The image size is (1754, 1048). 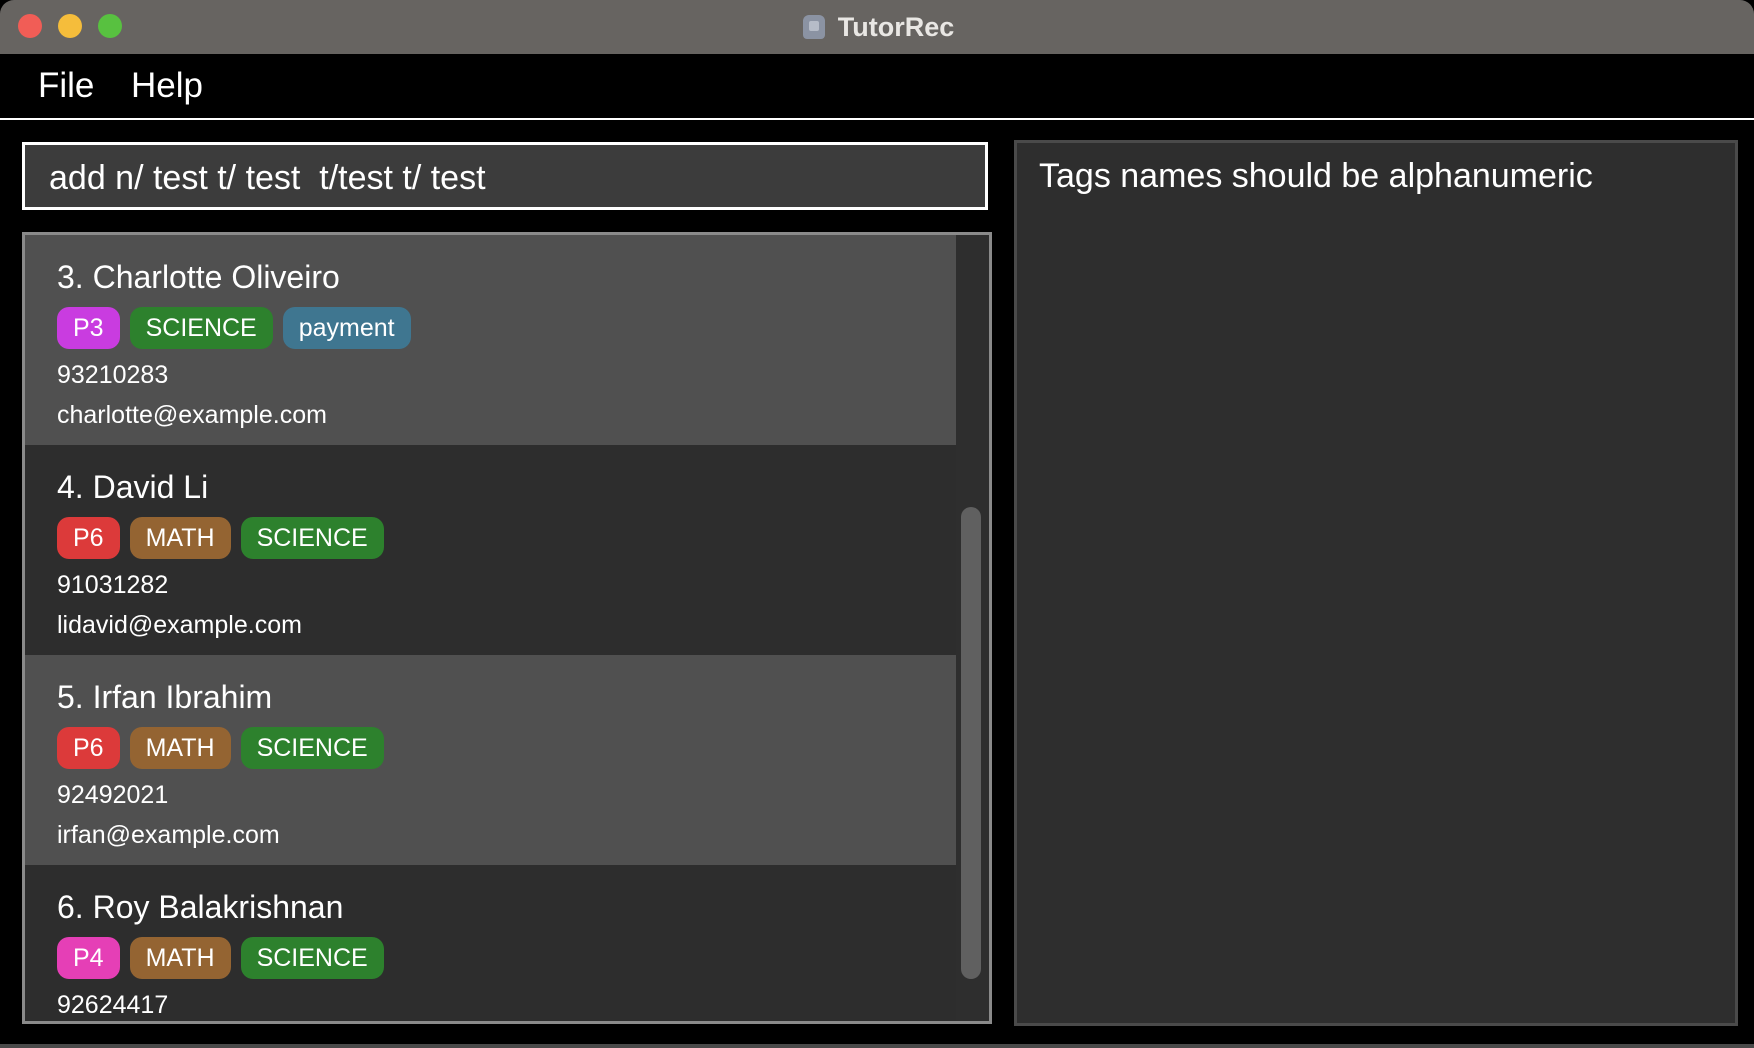 I want to click on person-phone: 92492021, so click(x=113, y=795).